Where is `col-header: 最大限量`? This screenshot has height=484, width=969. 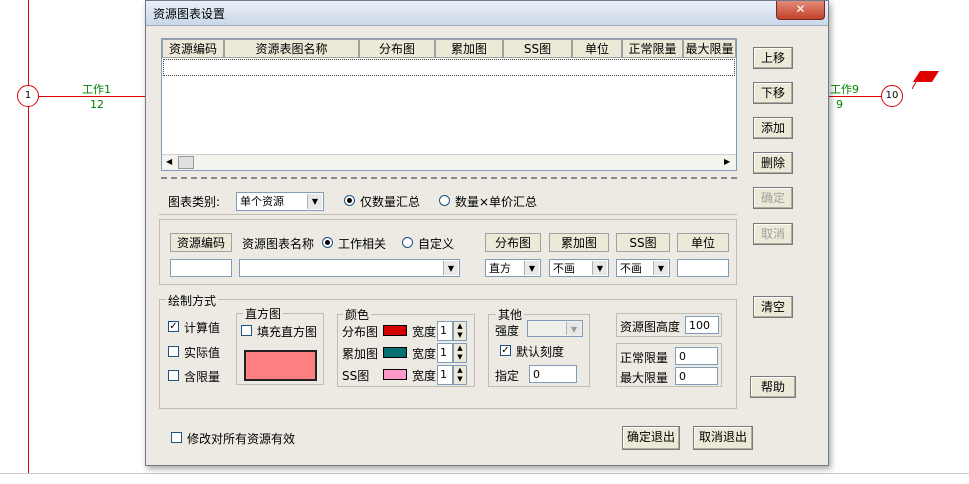
col-header: 最大限量 is located at coordinates (709, 48).